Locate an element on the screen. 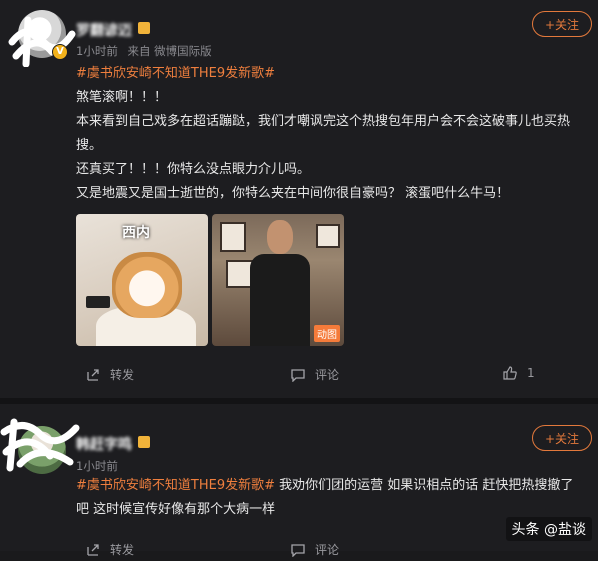  username: 韩赶字鸣 is located at coordinates (104, 444).